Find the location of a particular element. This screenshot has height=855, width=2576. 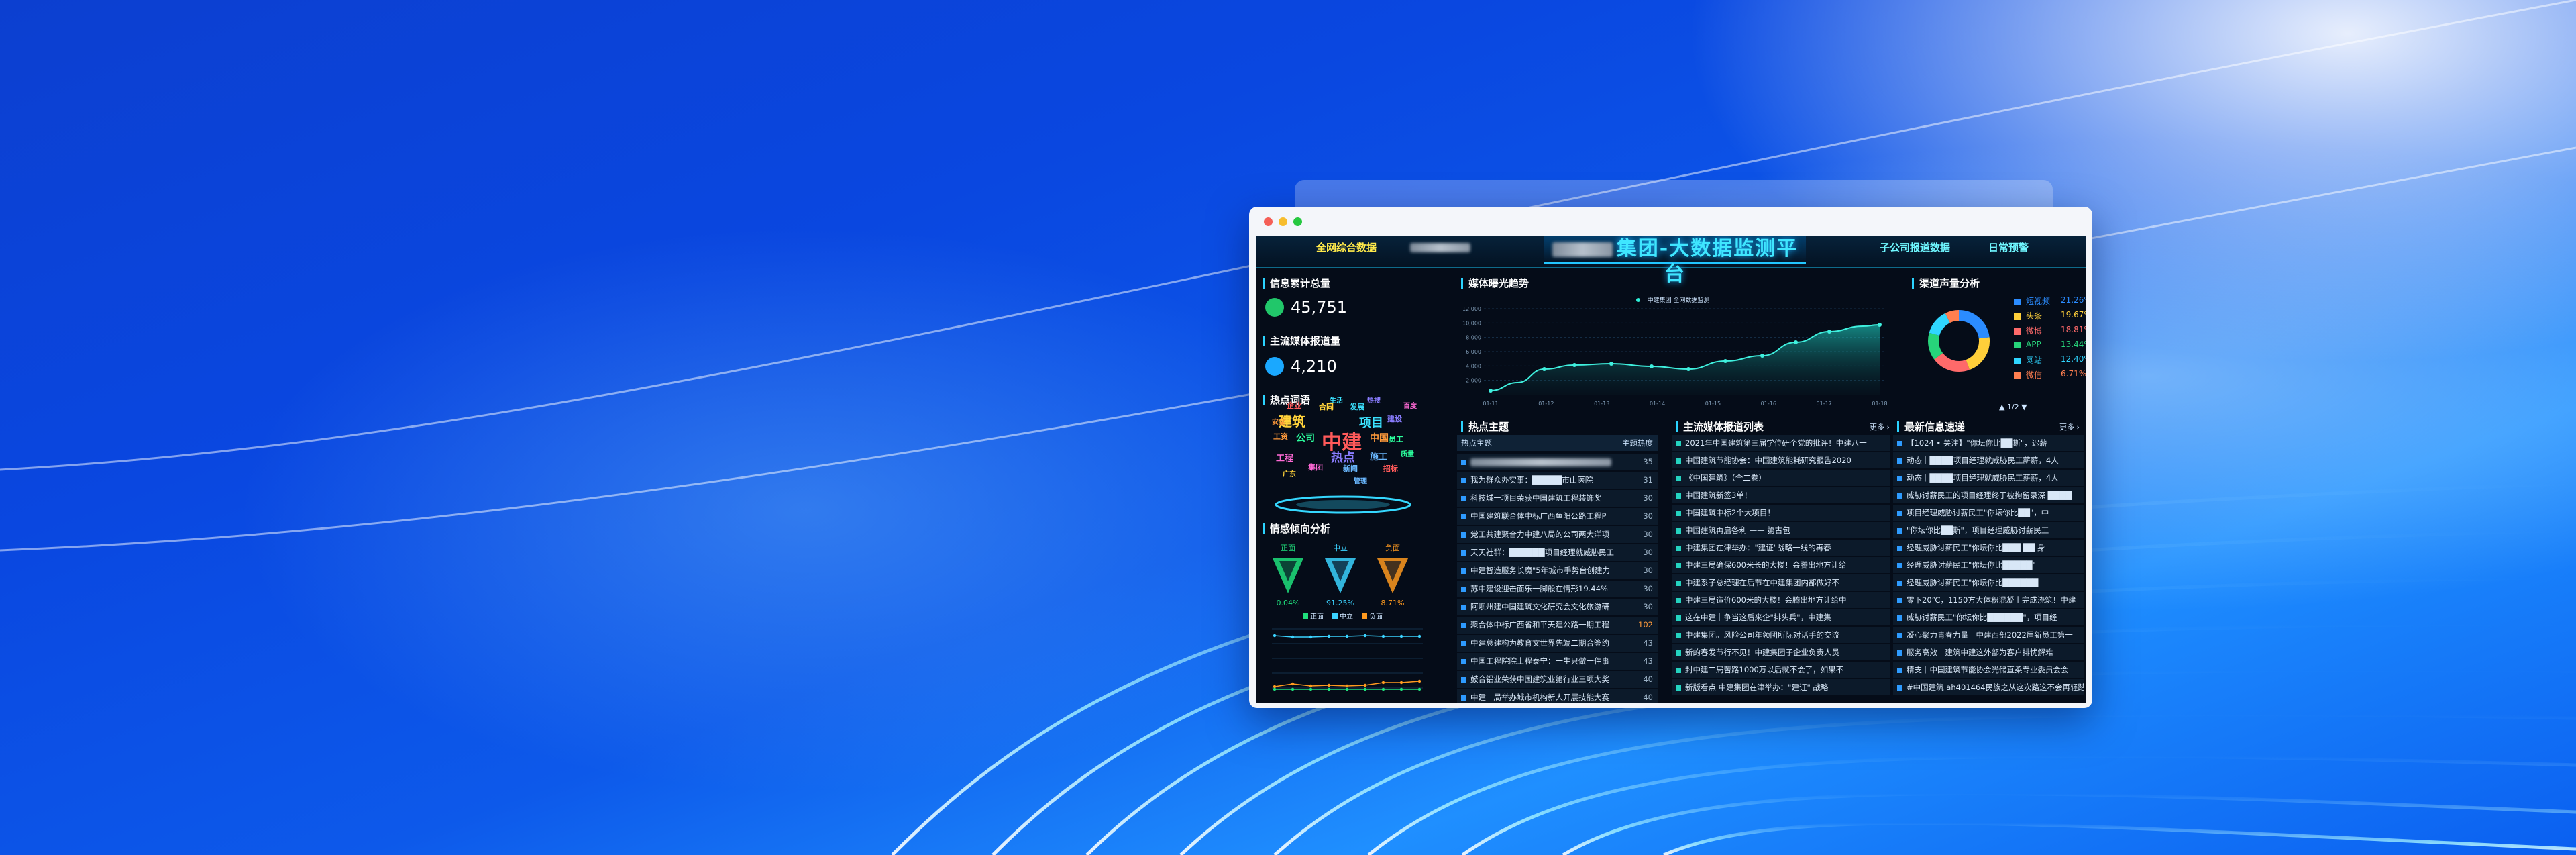

media-list-row: 新的春发节行不见！中建集团子企业负责人员 is located at coordinates (1781, 652).